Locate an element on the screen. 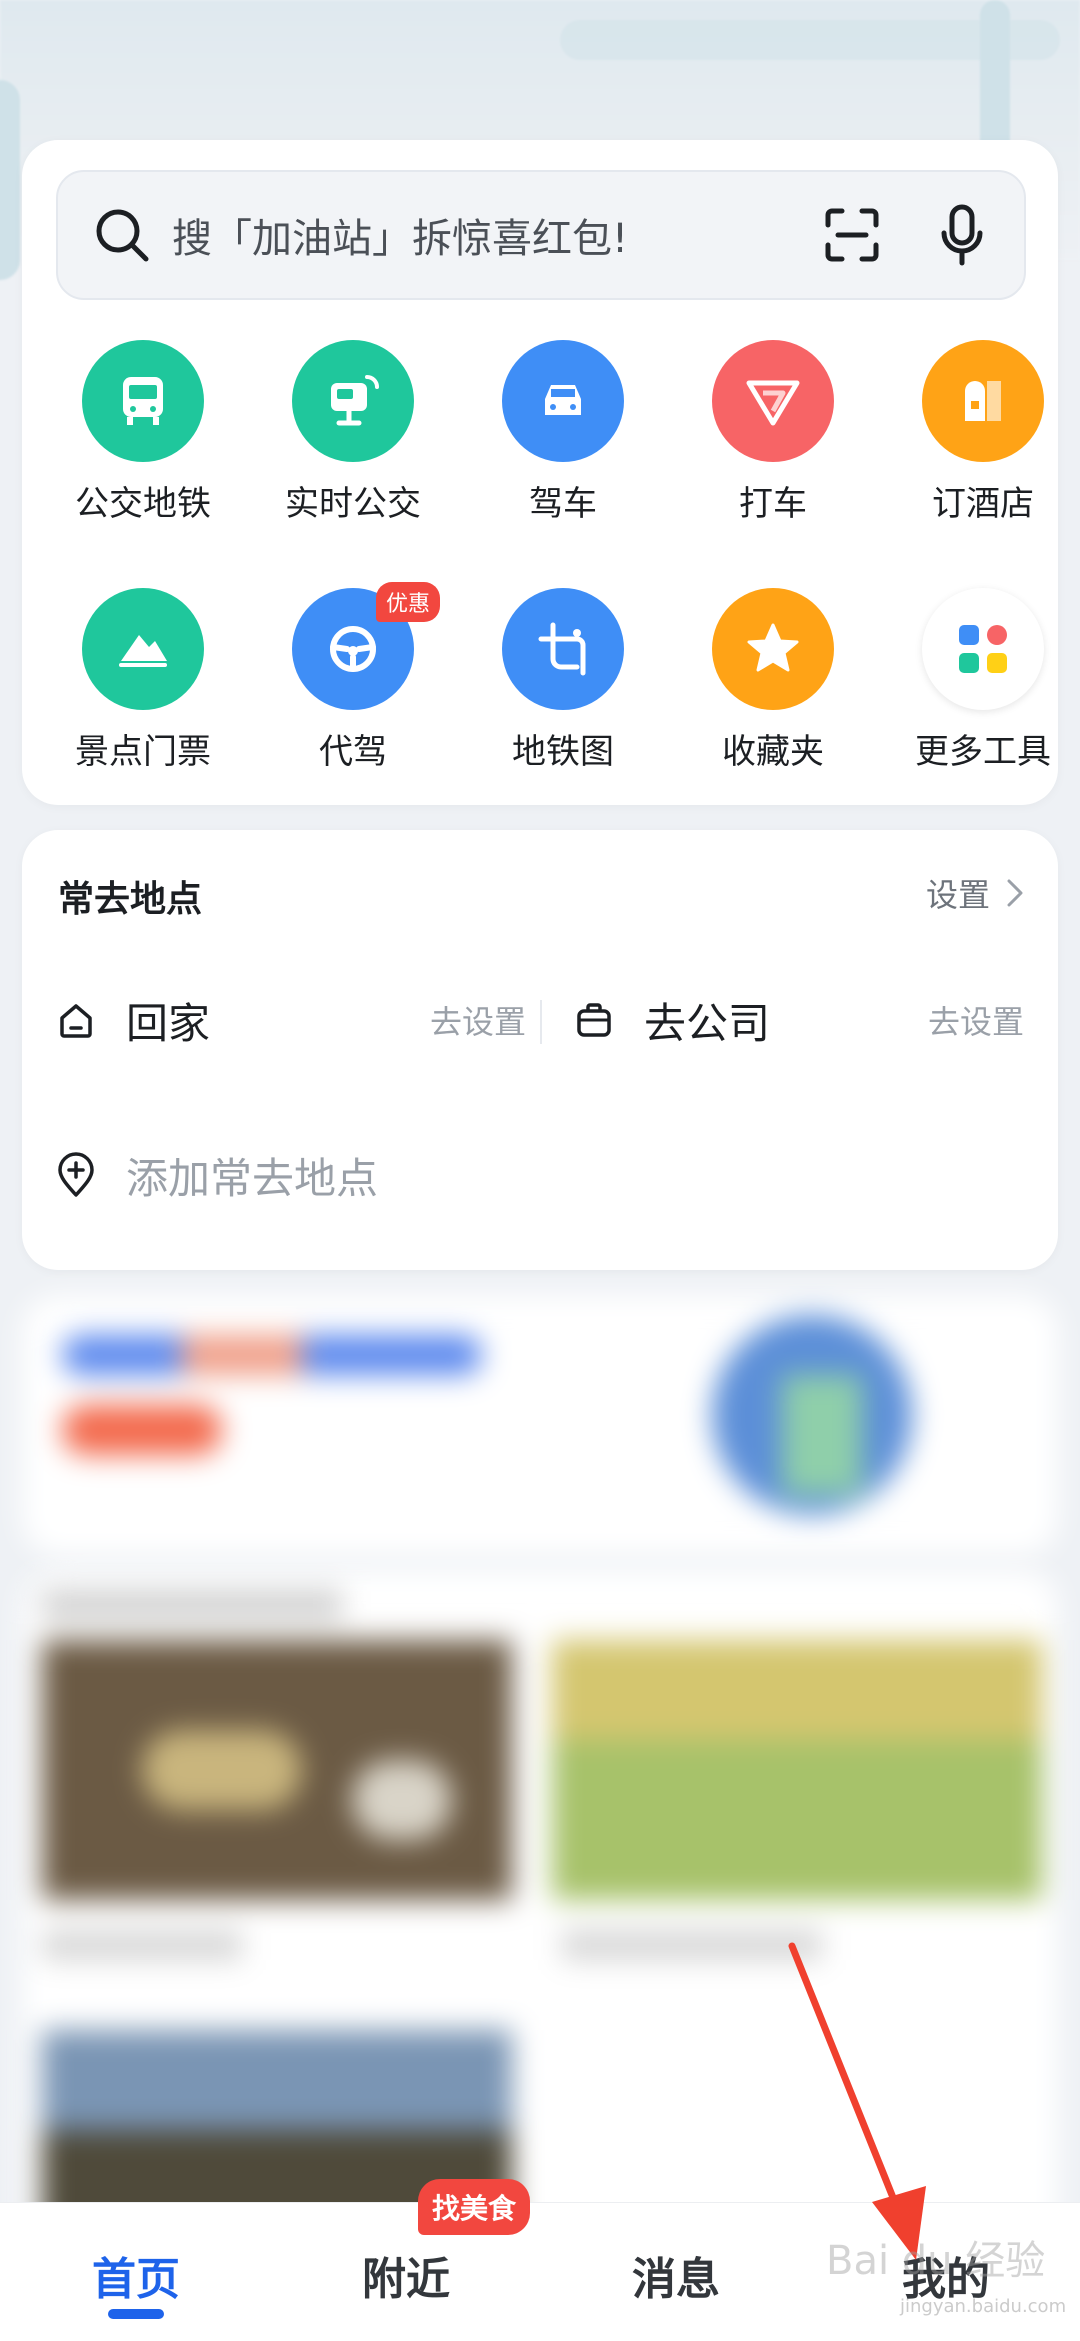  tab-nearby: 附近 is located at coordinates (406, 2275).